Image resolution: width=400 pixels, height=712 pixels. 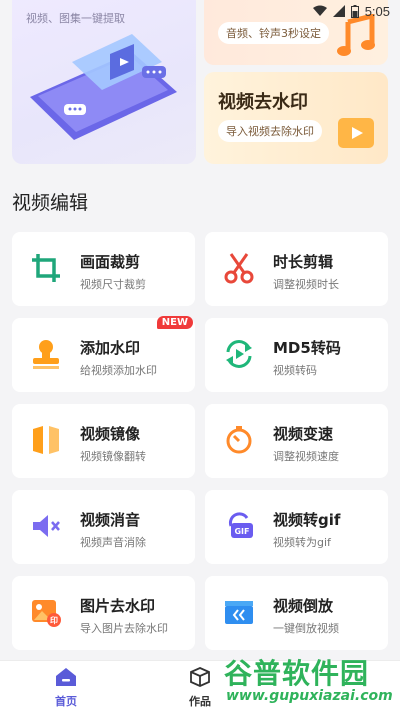 What do you see at coordinates (200, 688) in the screenshot?
I see `nav-works: 作品` at bounding box center [200, 688].